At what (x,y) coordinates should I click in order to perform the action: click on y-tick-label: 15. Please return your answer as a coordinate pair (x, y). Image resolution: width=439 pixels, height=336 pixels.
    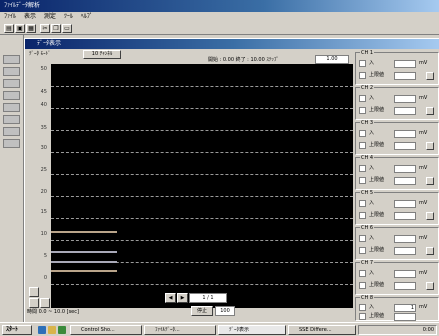
    Looking at the image, I should click on (43, 212).